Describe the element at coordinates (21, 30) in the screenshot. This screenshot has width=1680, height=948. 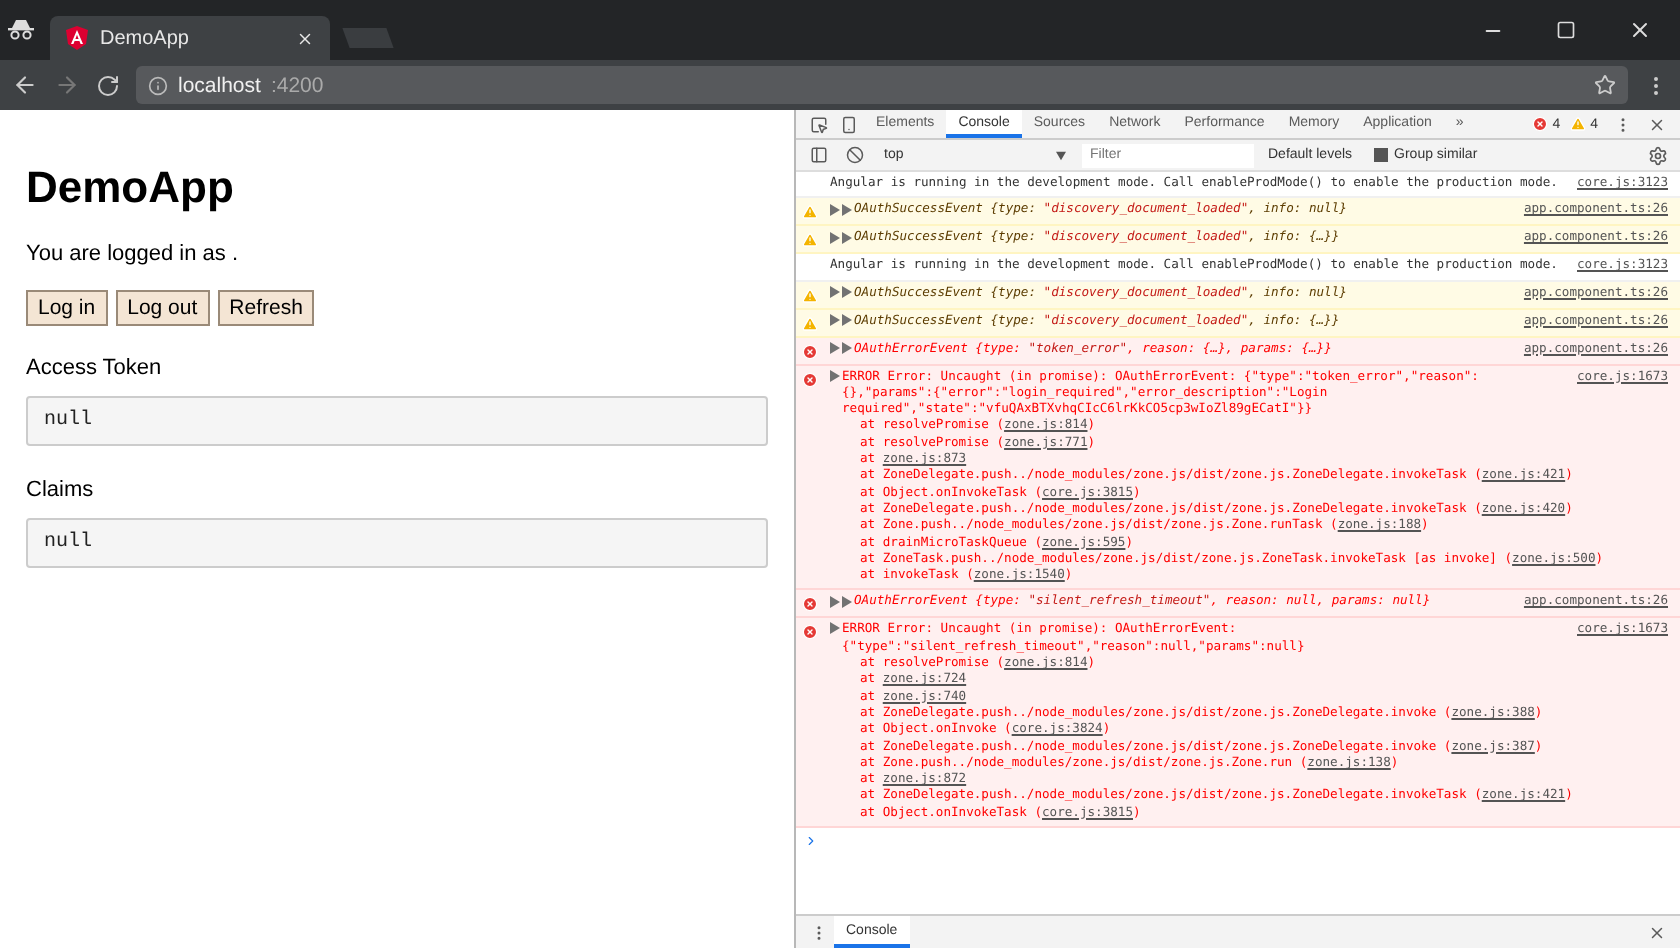
I see `incognito-icon` at that location.